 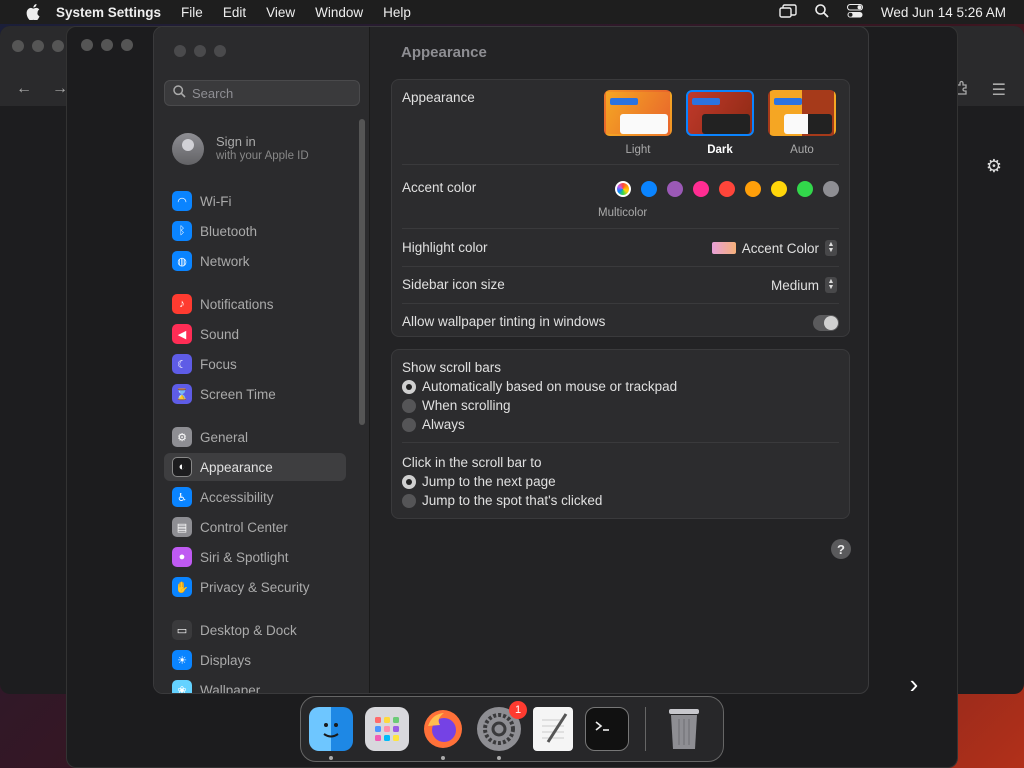 I want to click on apple-id-signin: Sign in with your Apple ID, so click(x=240, y=149).